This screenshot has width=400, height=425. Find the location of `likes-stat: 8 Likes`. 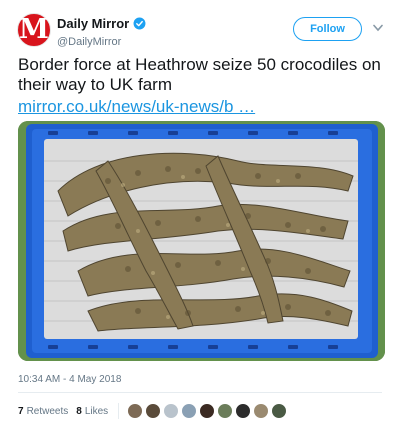

likes-stat: 8 Likes is located at coordinates (92, 411).